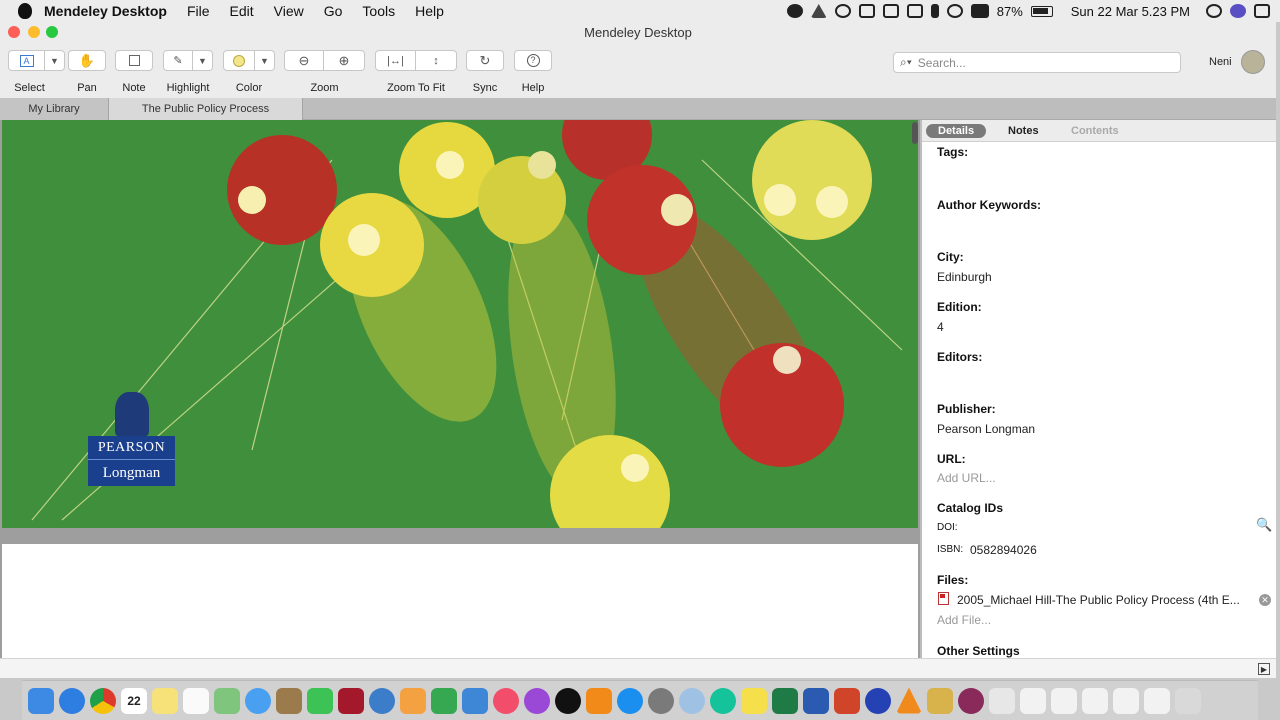  Describe the element at coordinates (26, 60) in the screenshot. I see `select-button: A` at that location.